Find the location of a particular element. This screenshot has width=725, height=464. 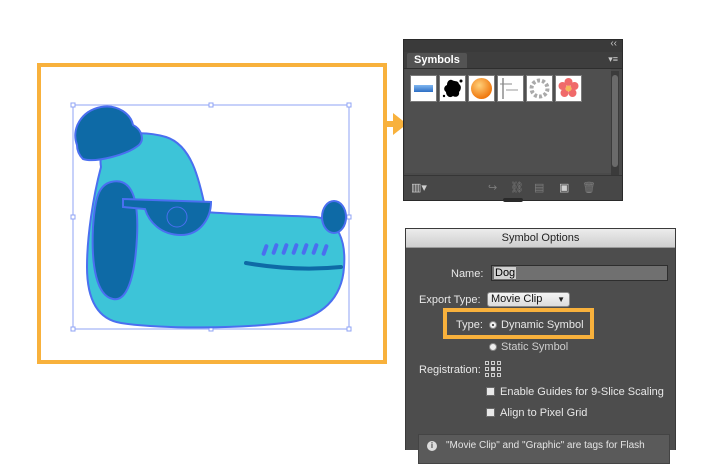

tab-symbols: Symbols is located at coordinates (437, 60).